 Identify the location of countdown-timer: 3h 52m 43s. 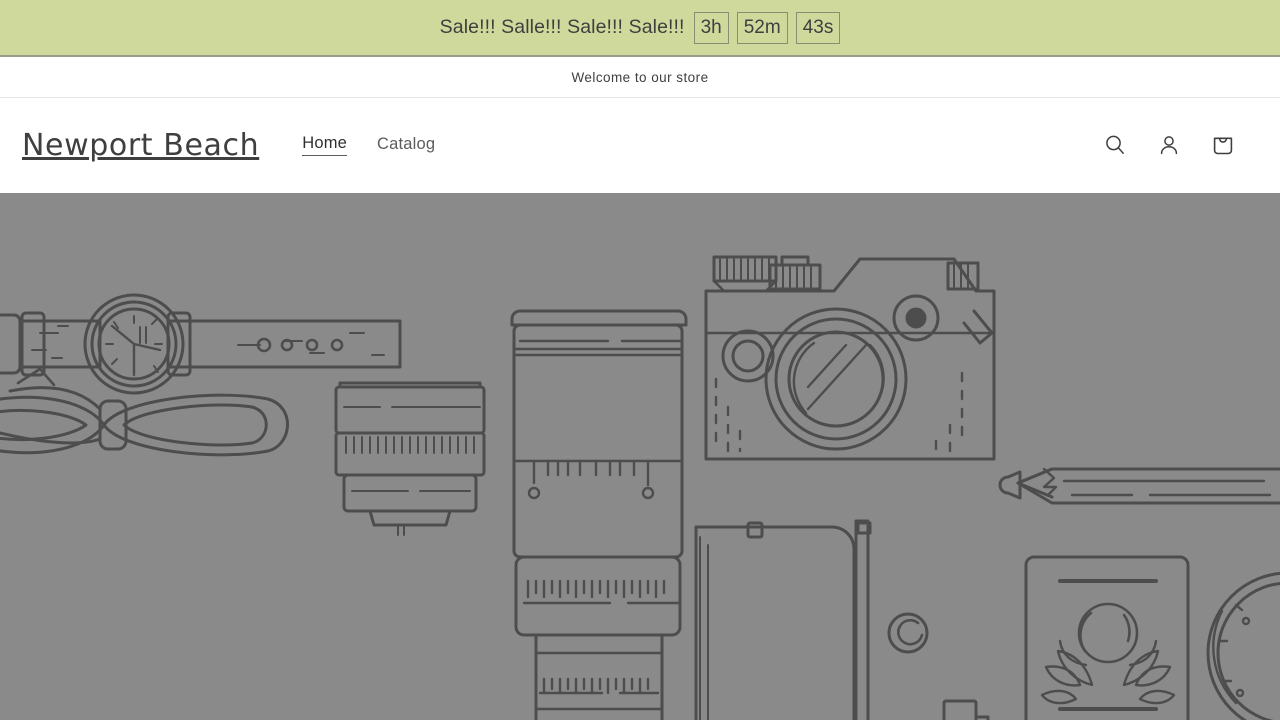
(767, 27).